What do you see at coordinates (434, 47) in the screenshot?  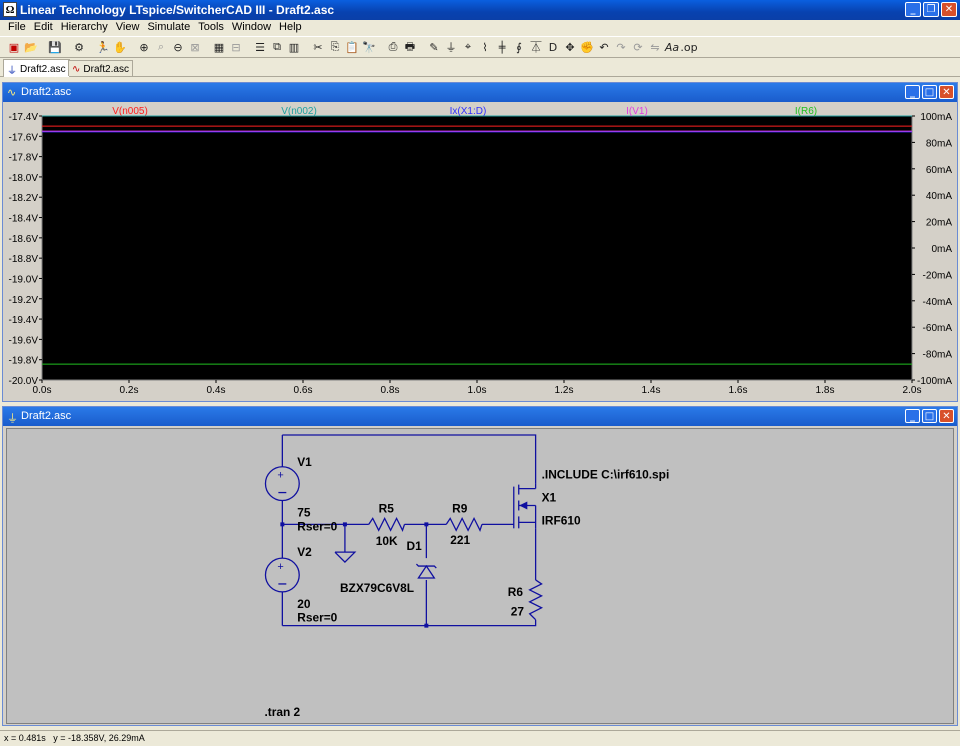 I see `wire-icon: ✎` at bounding box center [434, 47].